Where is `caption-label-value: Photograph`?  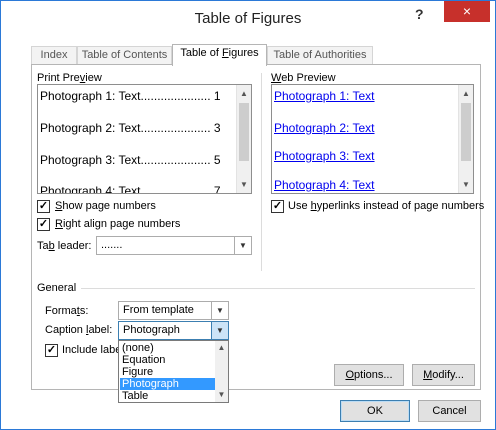 caption-label-value: Photograph is located at coordinates (151, 330).